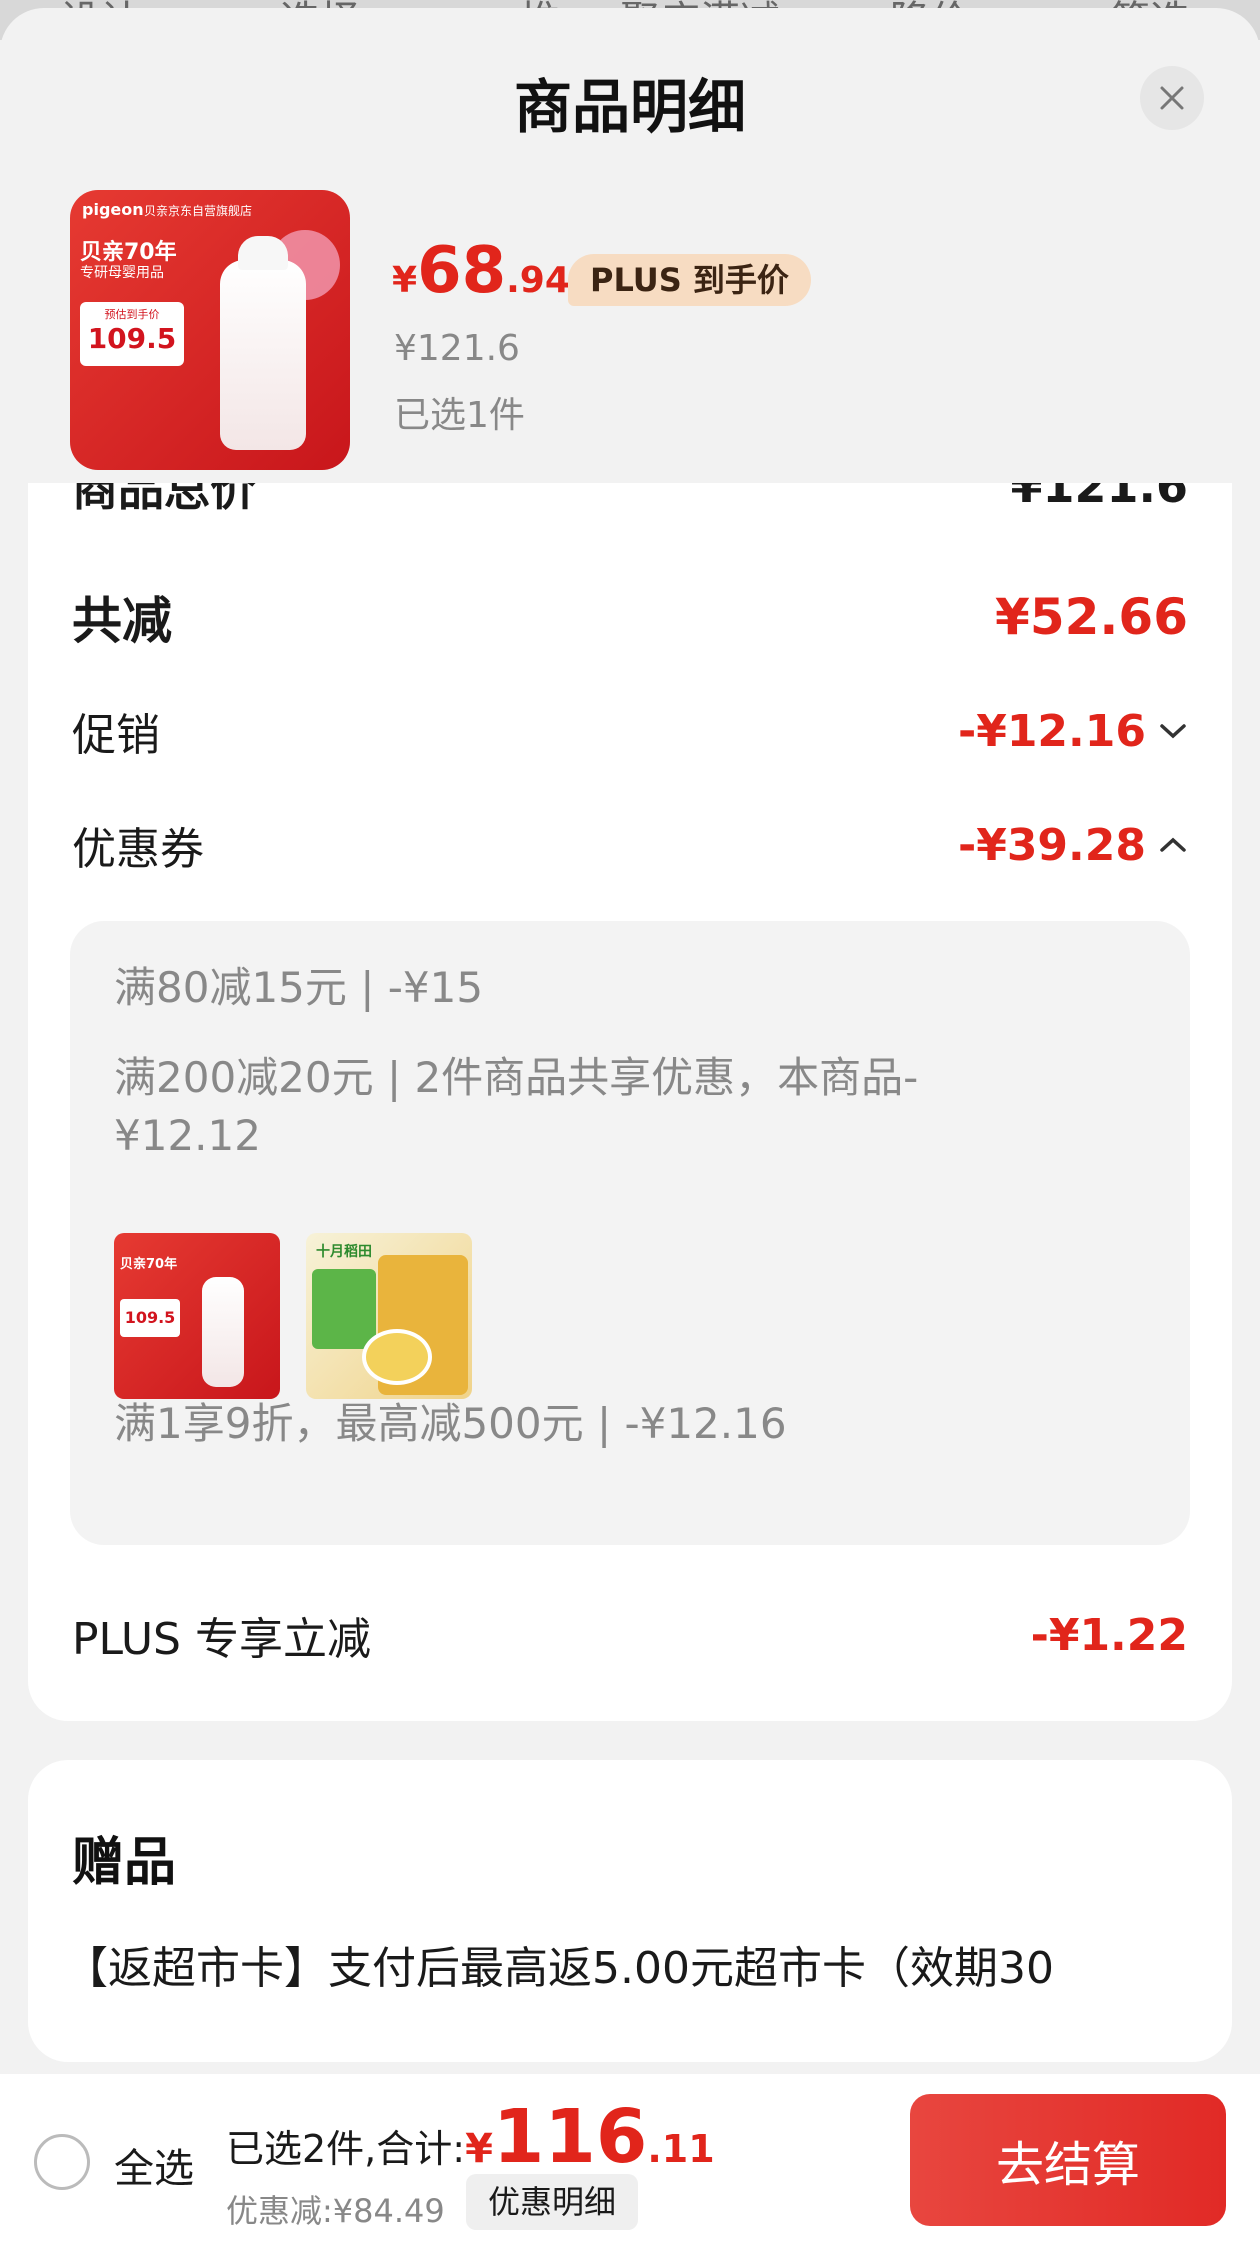 The width and height of the screenshot is (1260, 2248). I want to click on total-summary: 已选2件,合计: ¥ 116 .11, so click(470, 2137).